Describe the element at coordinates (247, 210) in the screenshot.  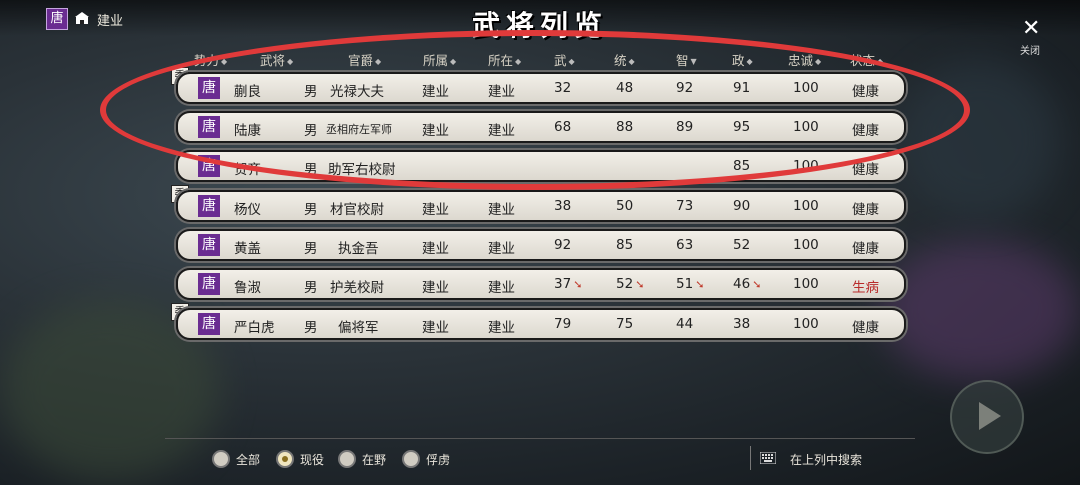
I see `general-name: 杨仪` at that location.